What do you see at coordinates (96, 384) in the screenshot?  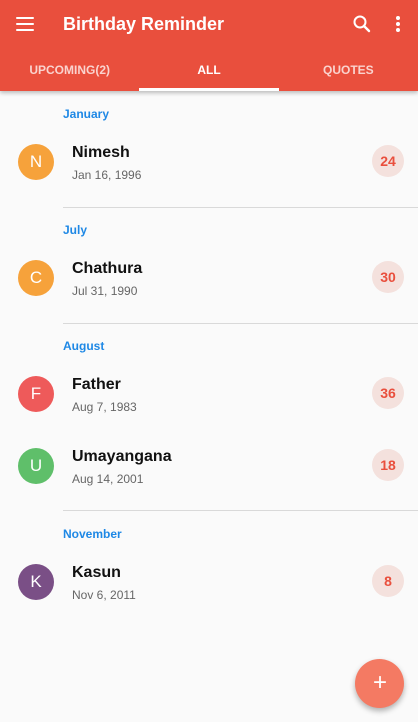 I see `person-name: Father` at bounding box center [96, 384].